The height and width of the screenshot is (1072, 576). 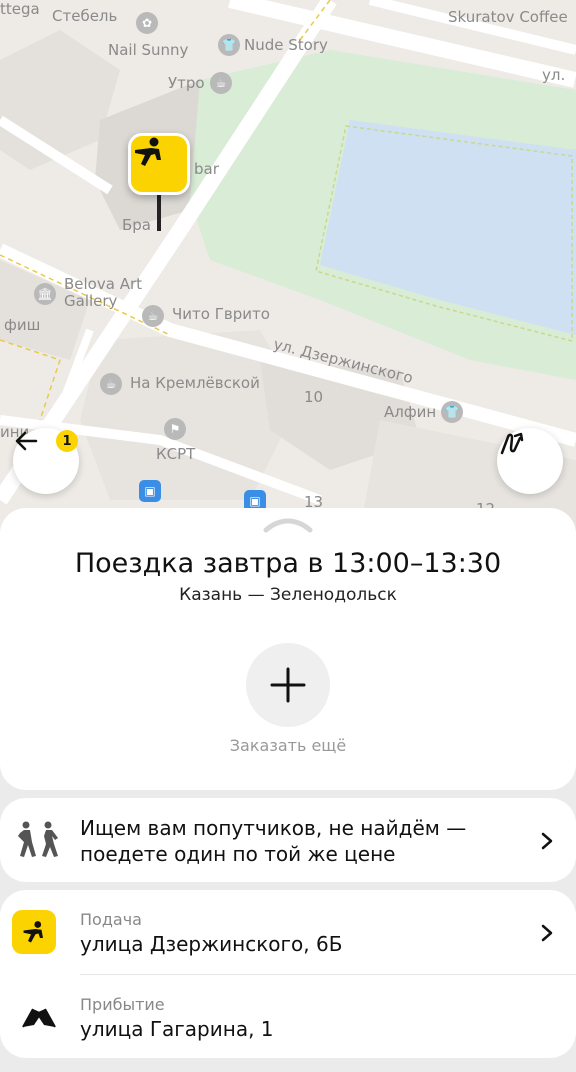 I want to click on map-label: Бра, so click(x=137, y=225).